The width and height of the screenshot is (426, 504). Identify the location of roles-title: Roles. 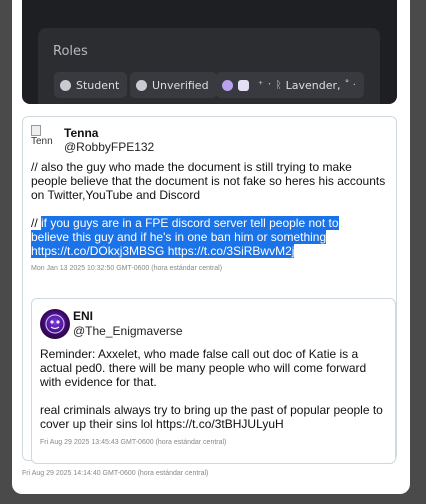
(70, 51).